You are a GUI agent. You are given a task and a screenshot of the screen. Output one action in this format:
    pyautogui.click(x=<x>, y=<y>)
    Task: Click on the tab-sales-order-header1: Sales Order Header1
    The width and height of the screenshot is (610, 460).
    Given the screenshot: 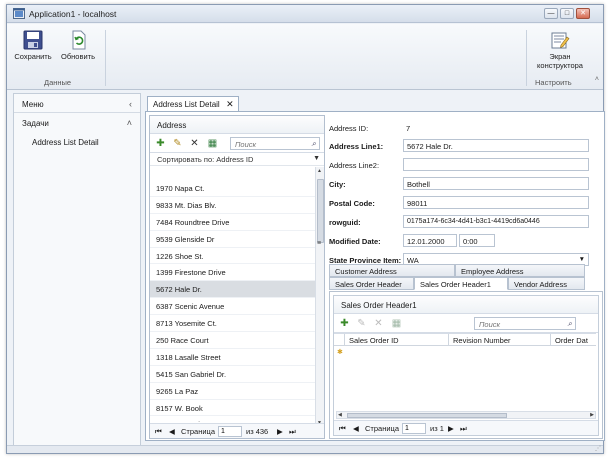 What is the action you would take?
    pyautogui.click(x=461, y=283)
    